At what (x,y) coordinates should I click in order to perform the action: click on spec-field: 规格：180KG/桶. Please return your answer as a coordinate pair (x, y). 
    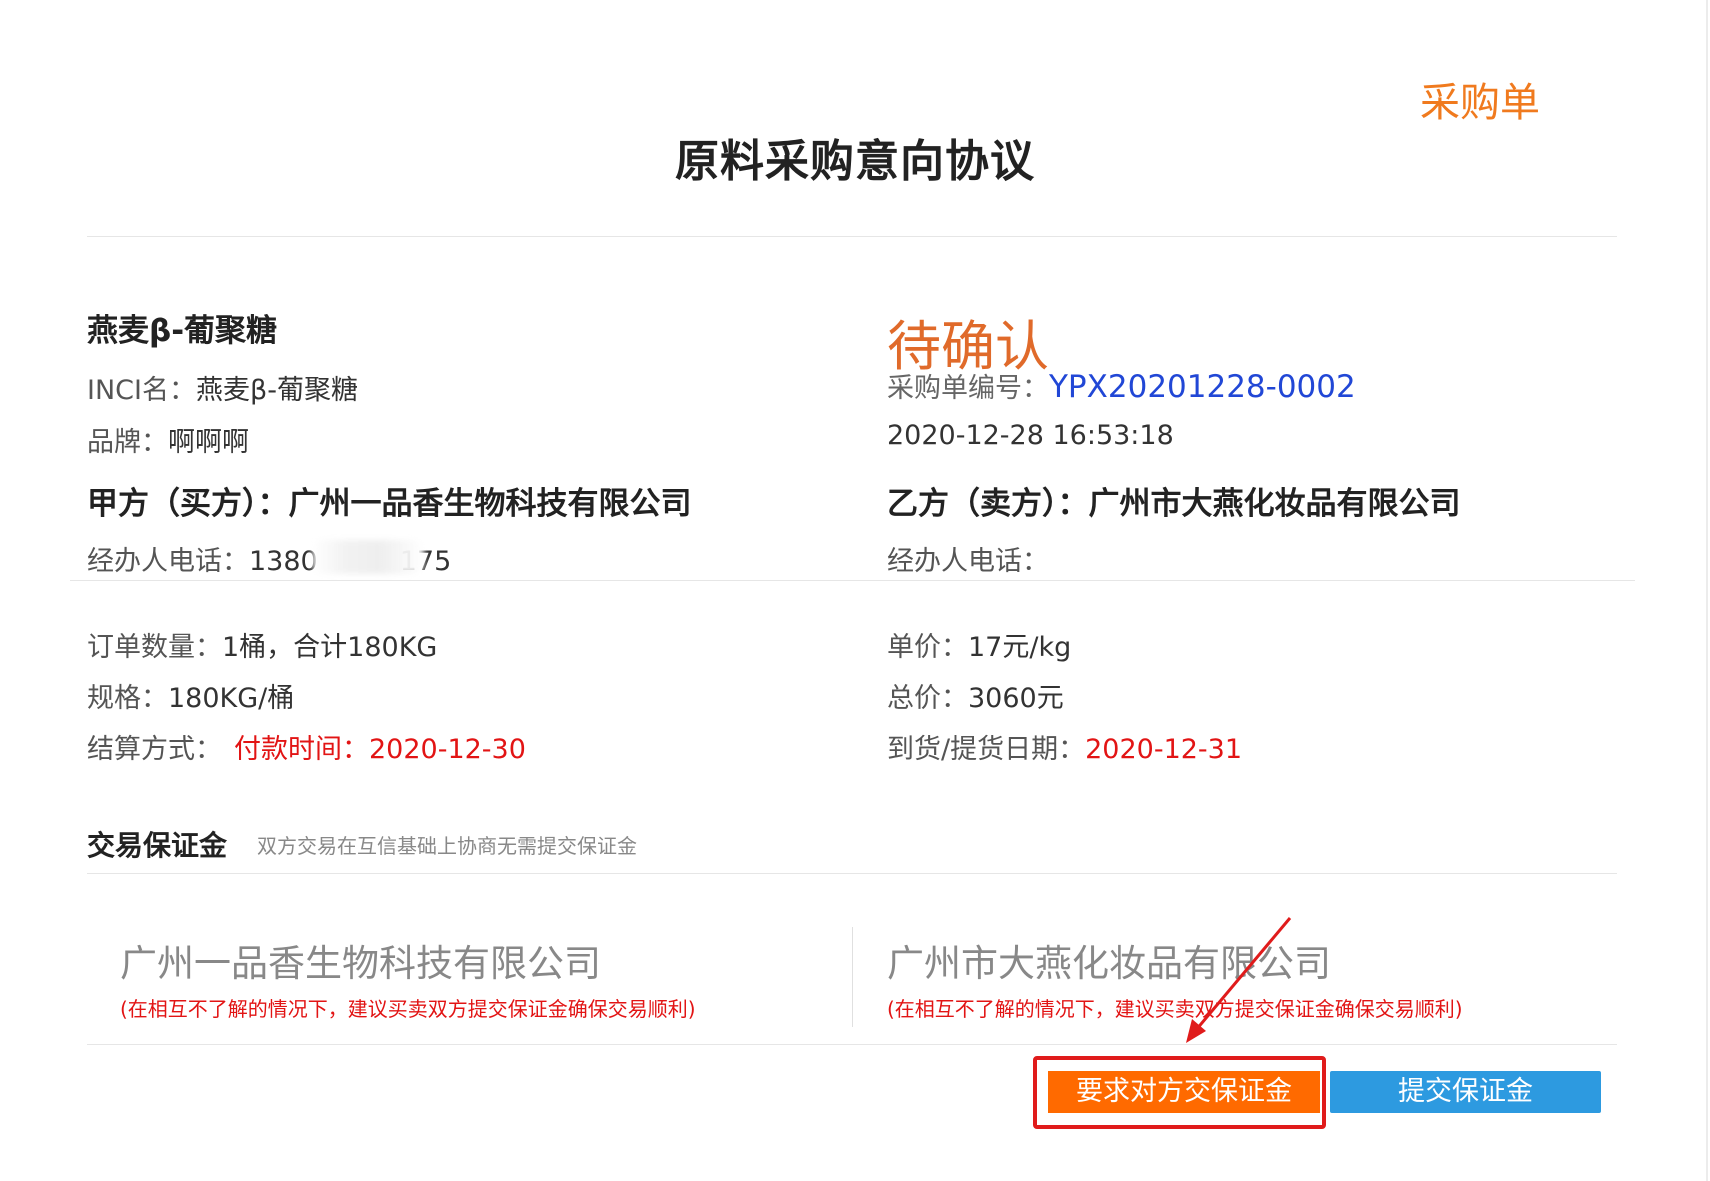
    Looking at the image, I should click on (190, 695).